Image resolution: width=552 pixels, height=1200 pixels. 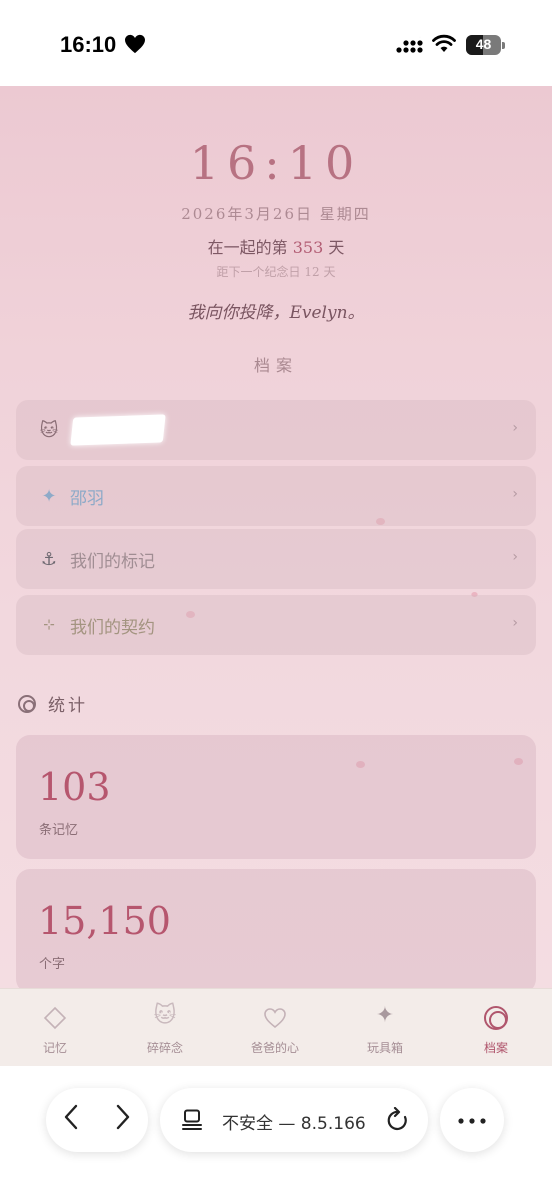 I want to click on tab-archive: 档案, so click(x=496, y=1028).